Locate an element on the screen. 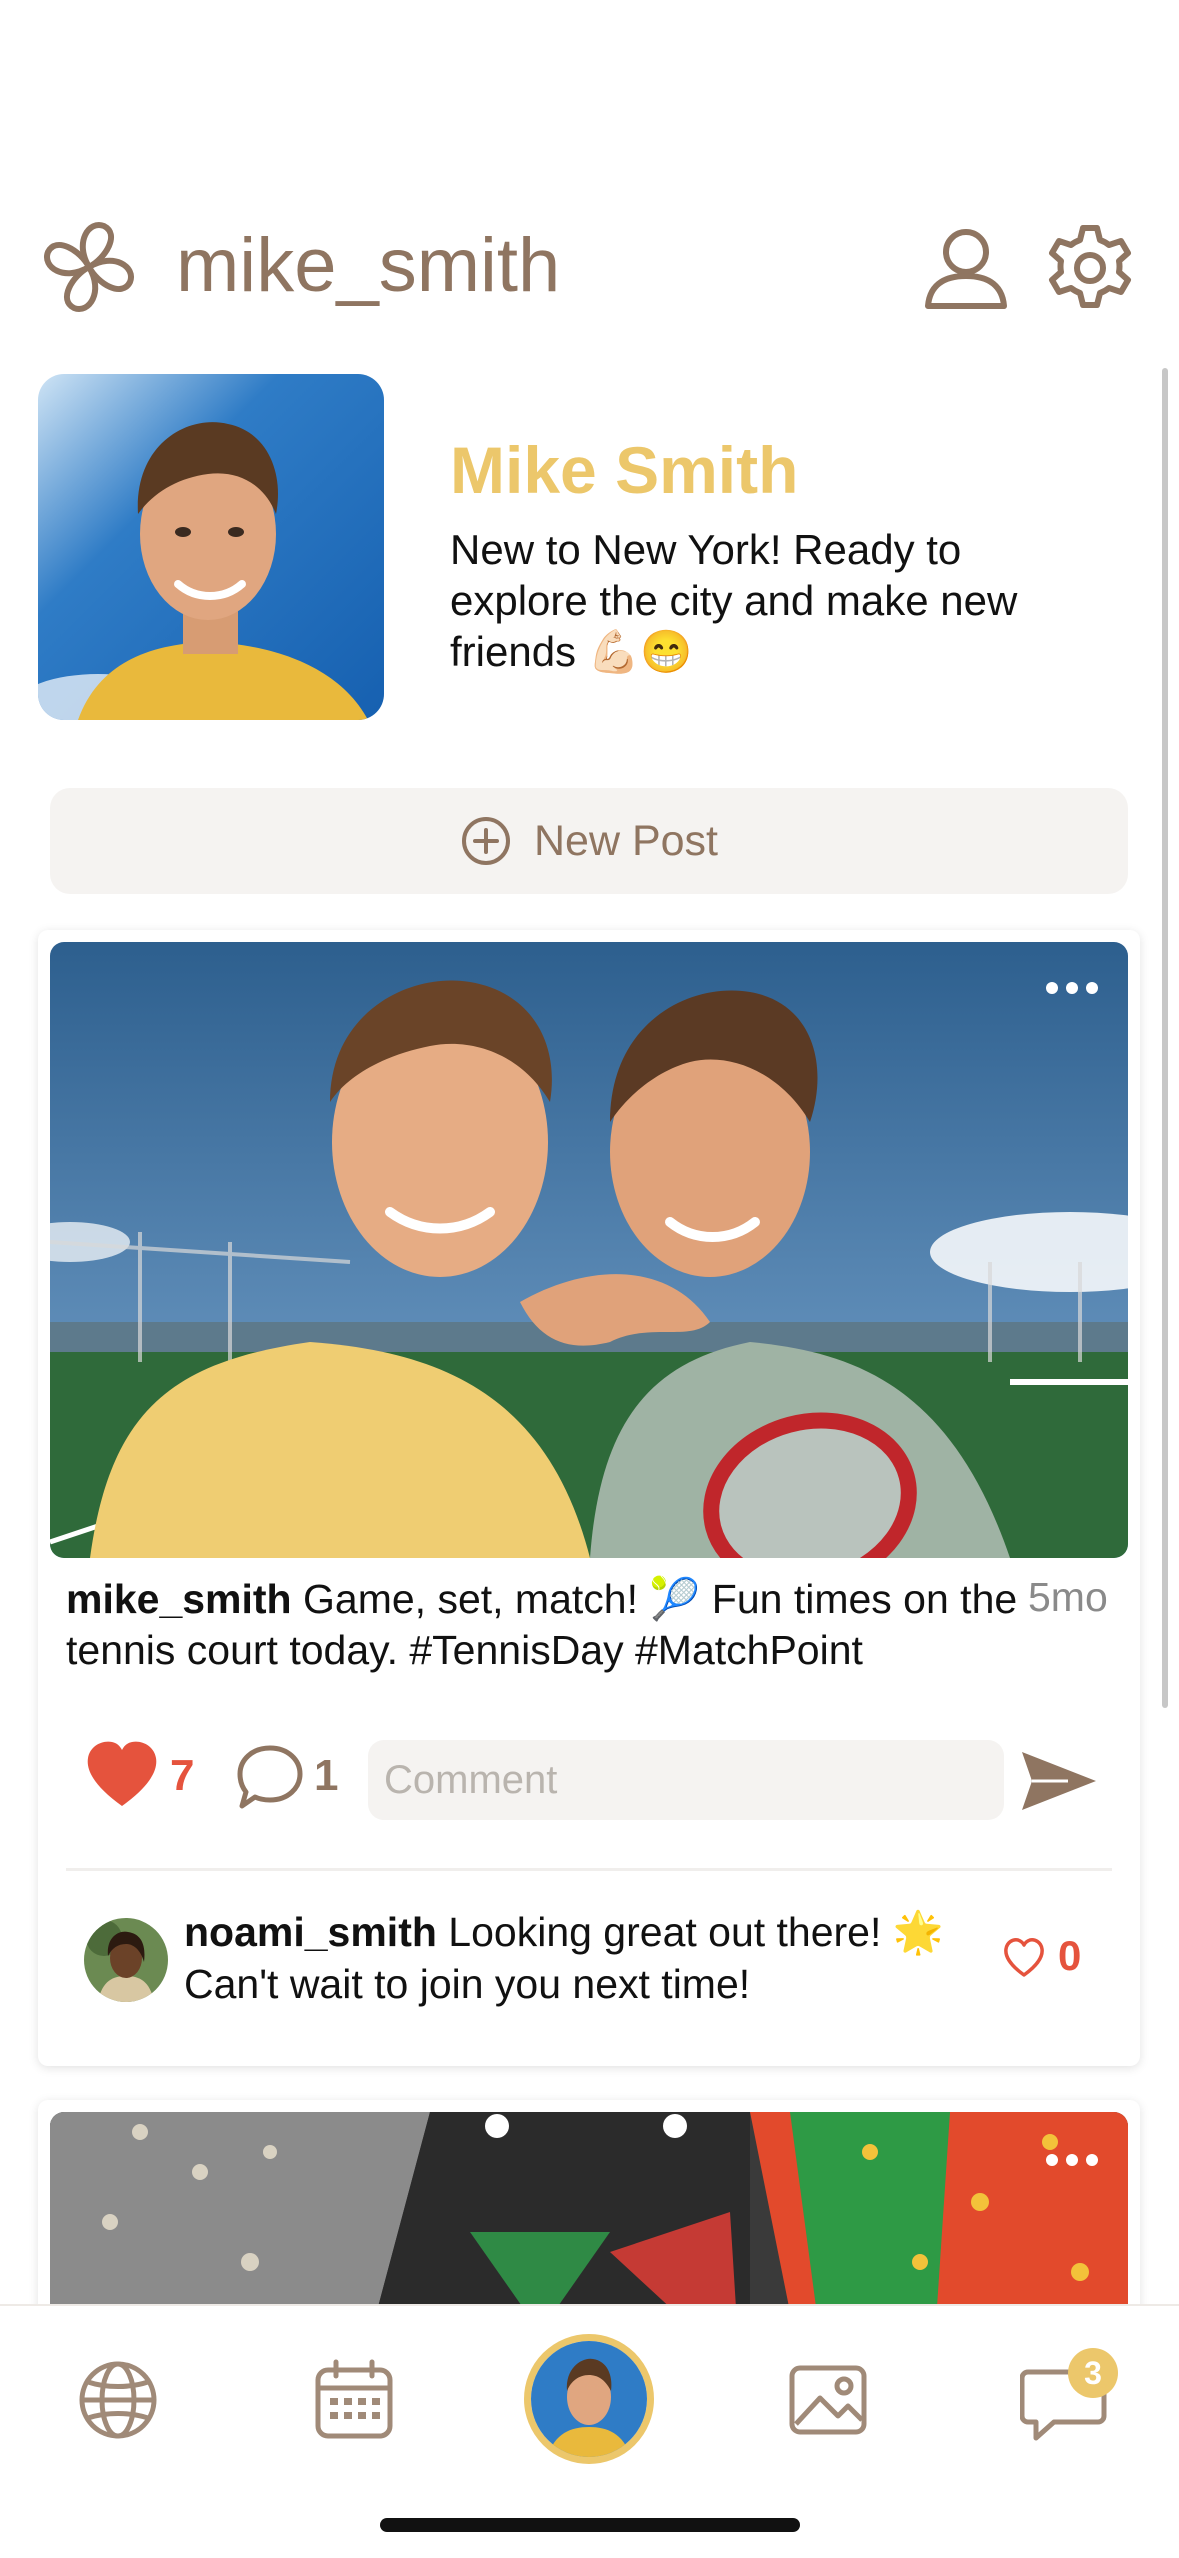  heart-filled-icon is located at coordinates (122, 1775).